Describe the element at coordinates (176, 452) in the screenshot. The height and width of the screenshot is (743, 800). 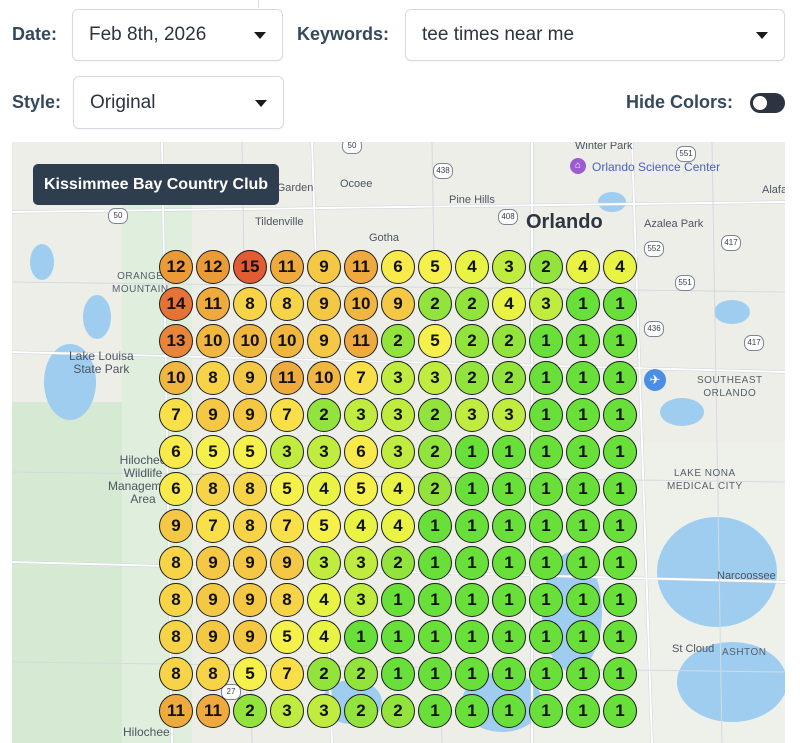
I see `rank-pin: 6` at that location.